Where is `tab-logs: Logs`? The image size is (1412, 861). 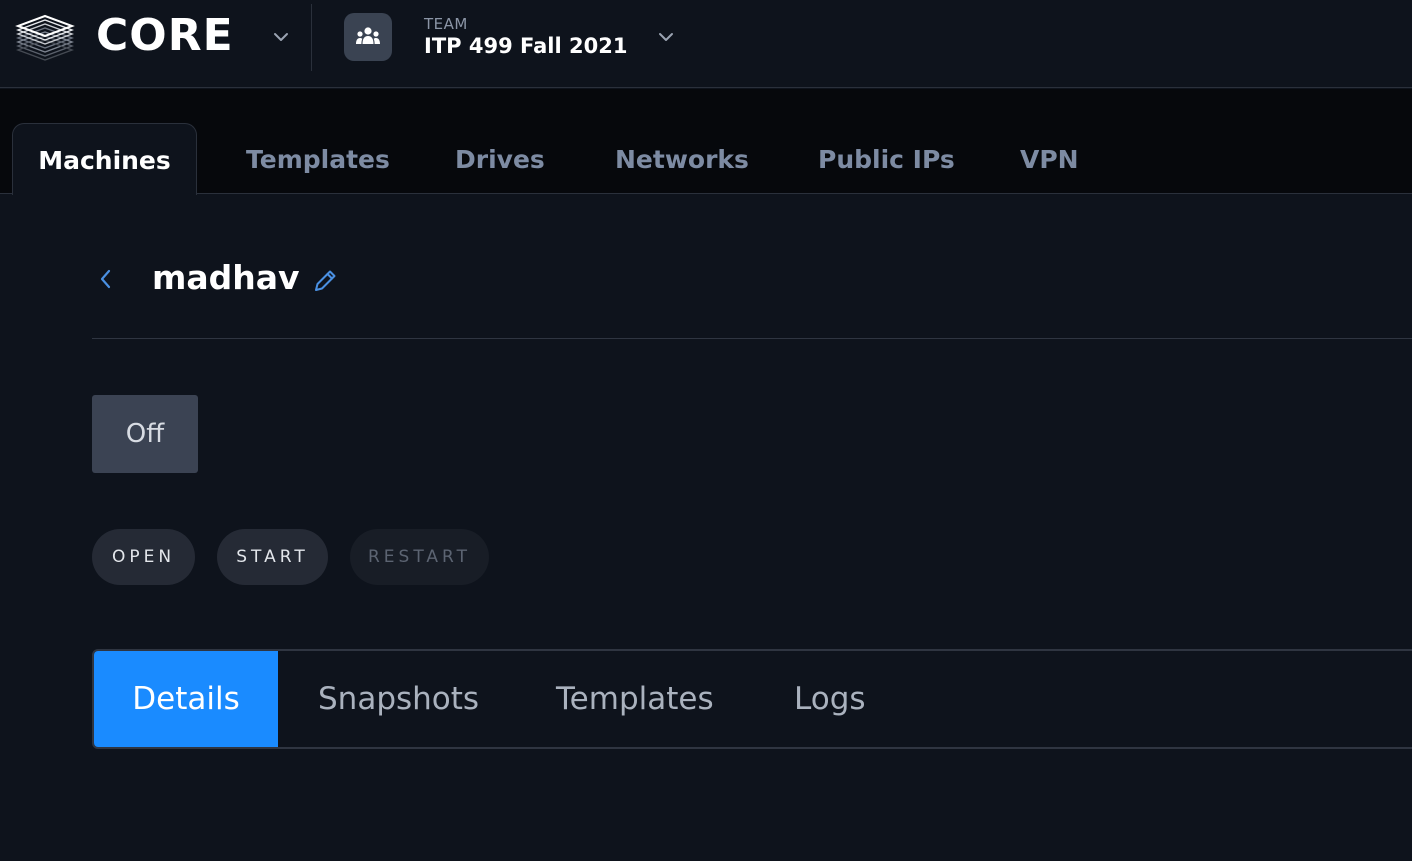 tab-logs: Logs is located at coordinates (830, 699).